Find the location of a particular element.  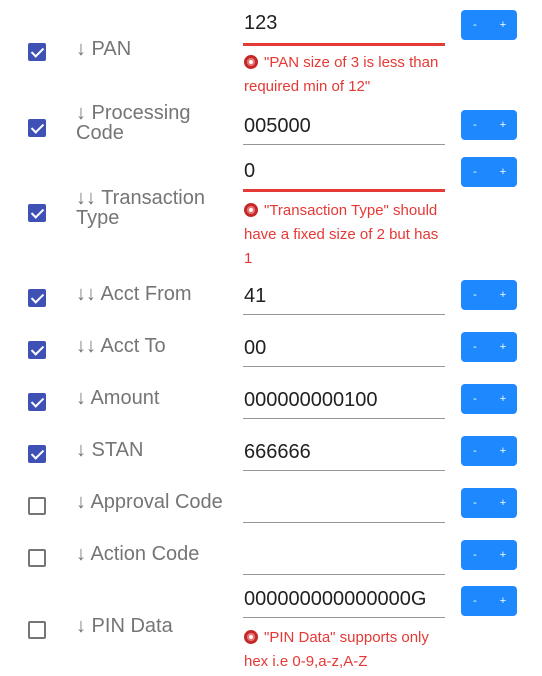

processing-code-plus-button: + is located at coordinates (503, 125).